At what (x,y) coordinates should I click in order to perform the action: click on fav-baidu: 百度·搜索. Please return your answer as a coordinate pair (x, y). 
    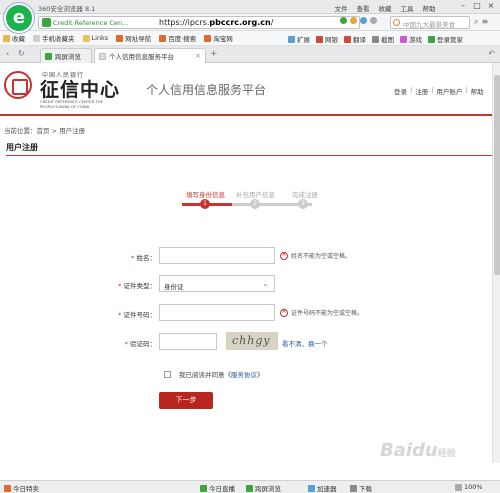
    Looking at the image, I should click on (177, 38).